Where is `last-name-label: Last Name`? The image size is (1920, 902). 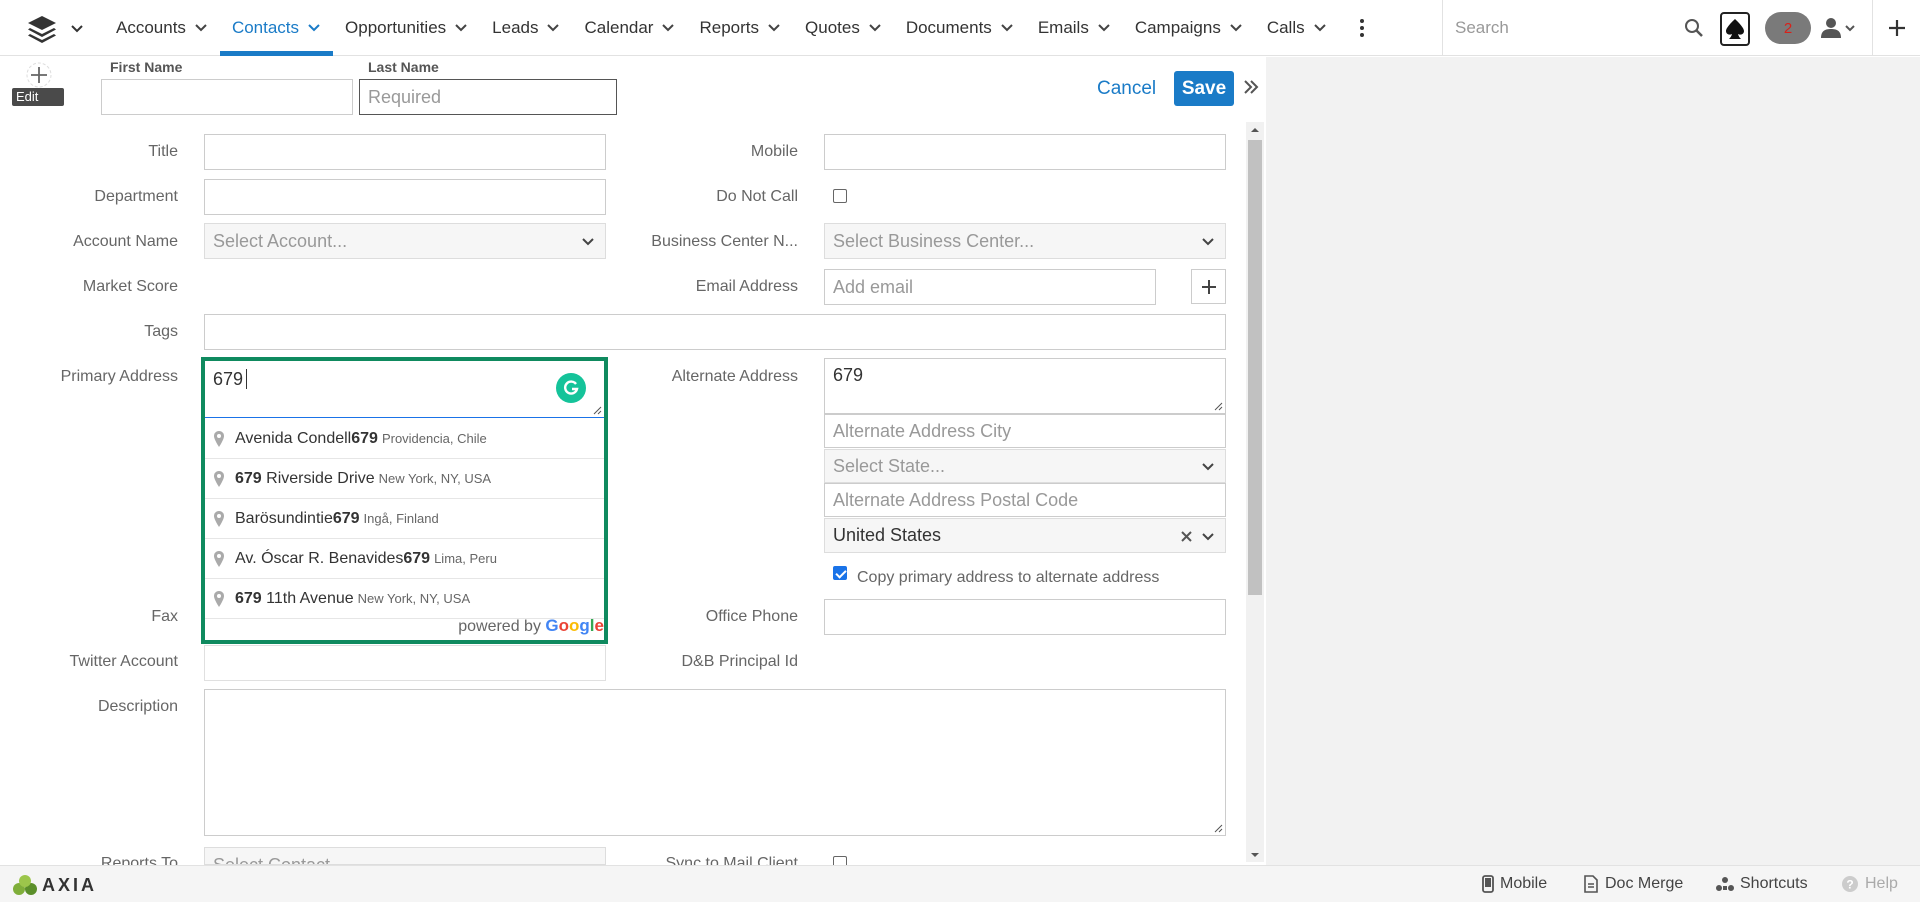 last-name-label: Last Name is located at coordinates (403, 67).